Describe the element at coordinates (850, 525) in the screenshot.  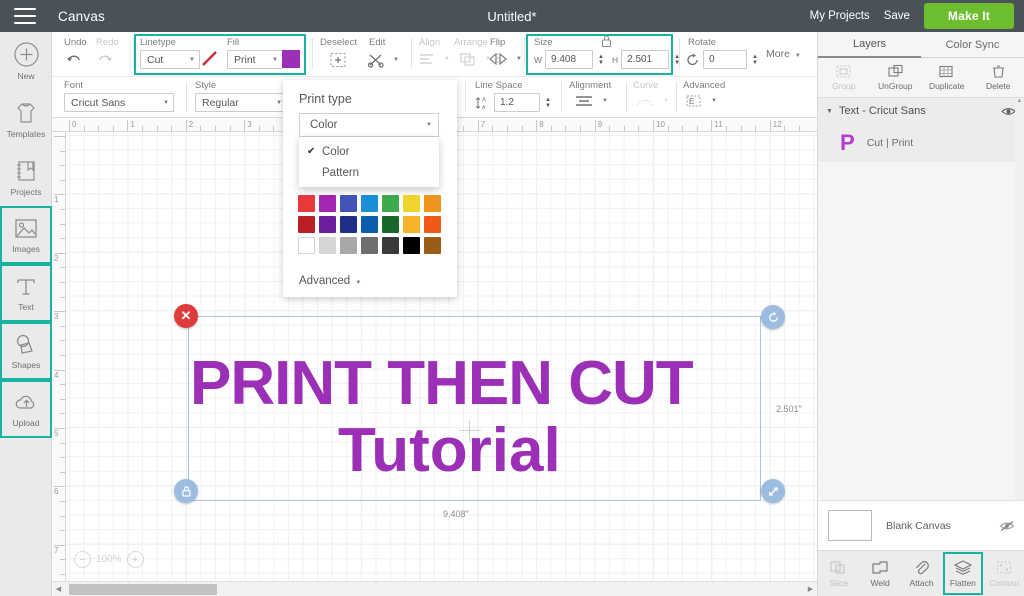
I see `blank-canvas-swatch` at that location.